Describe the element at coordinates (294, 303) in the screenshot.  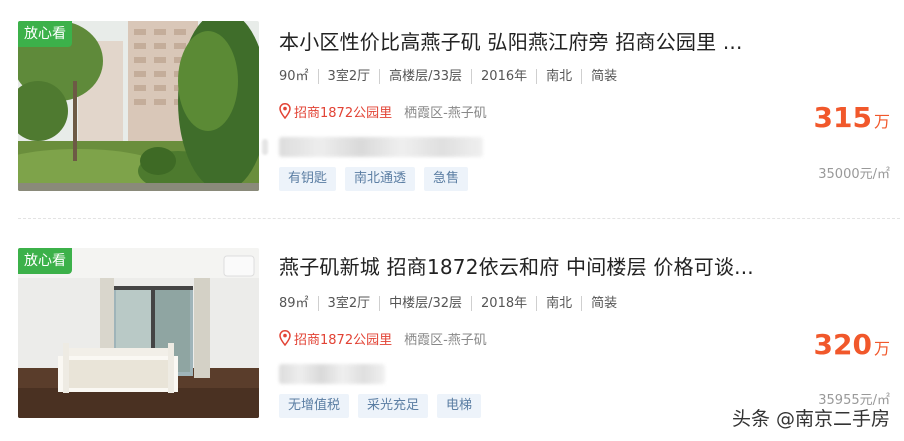
I see `area: 89㎡` at that location.